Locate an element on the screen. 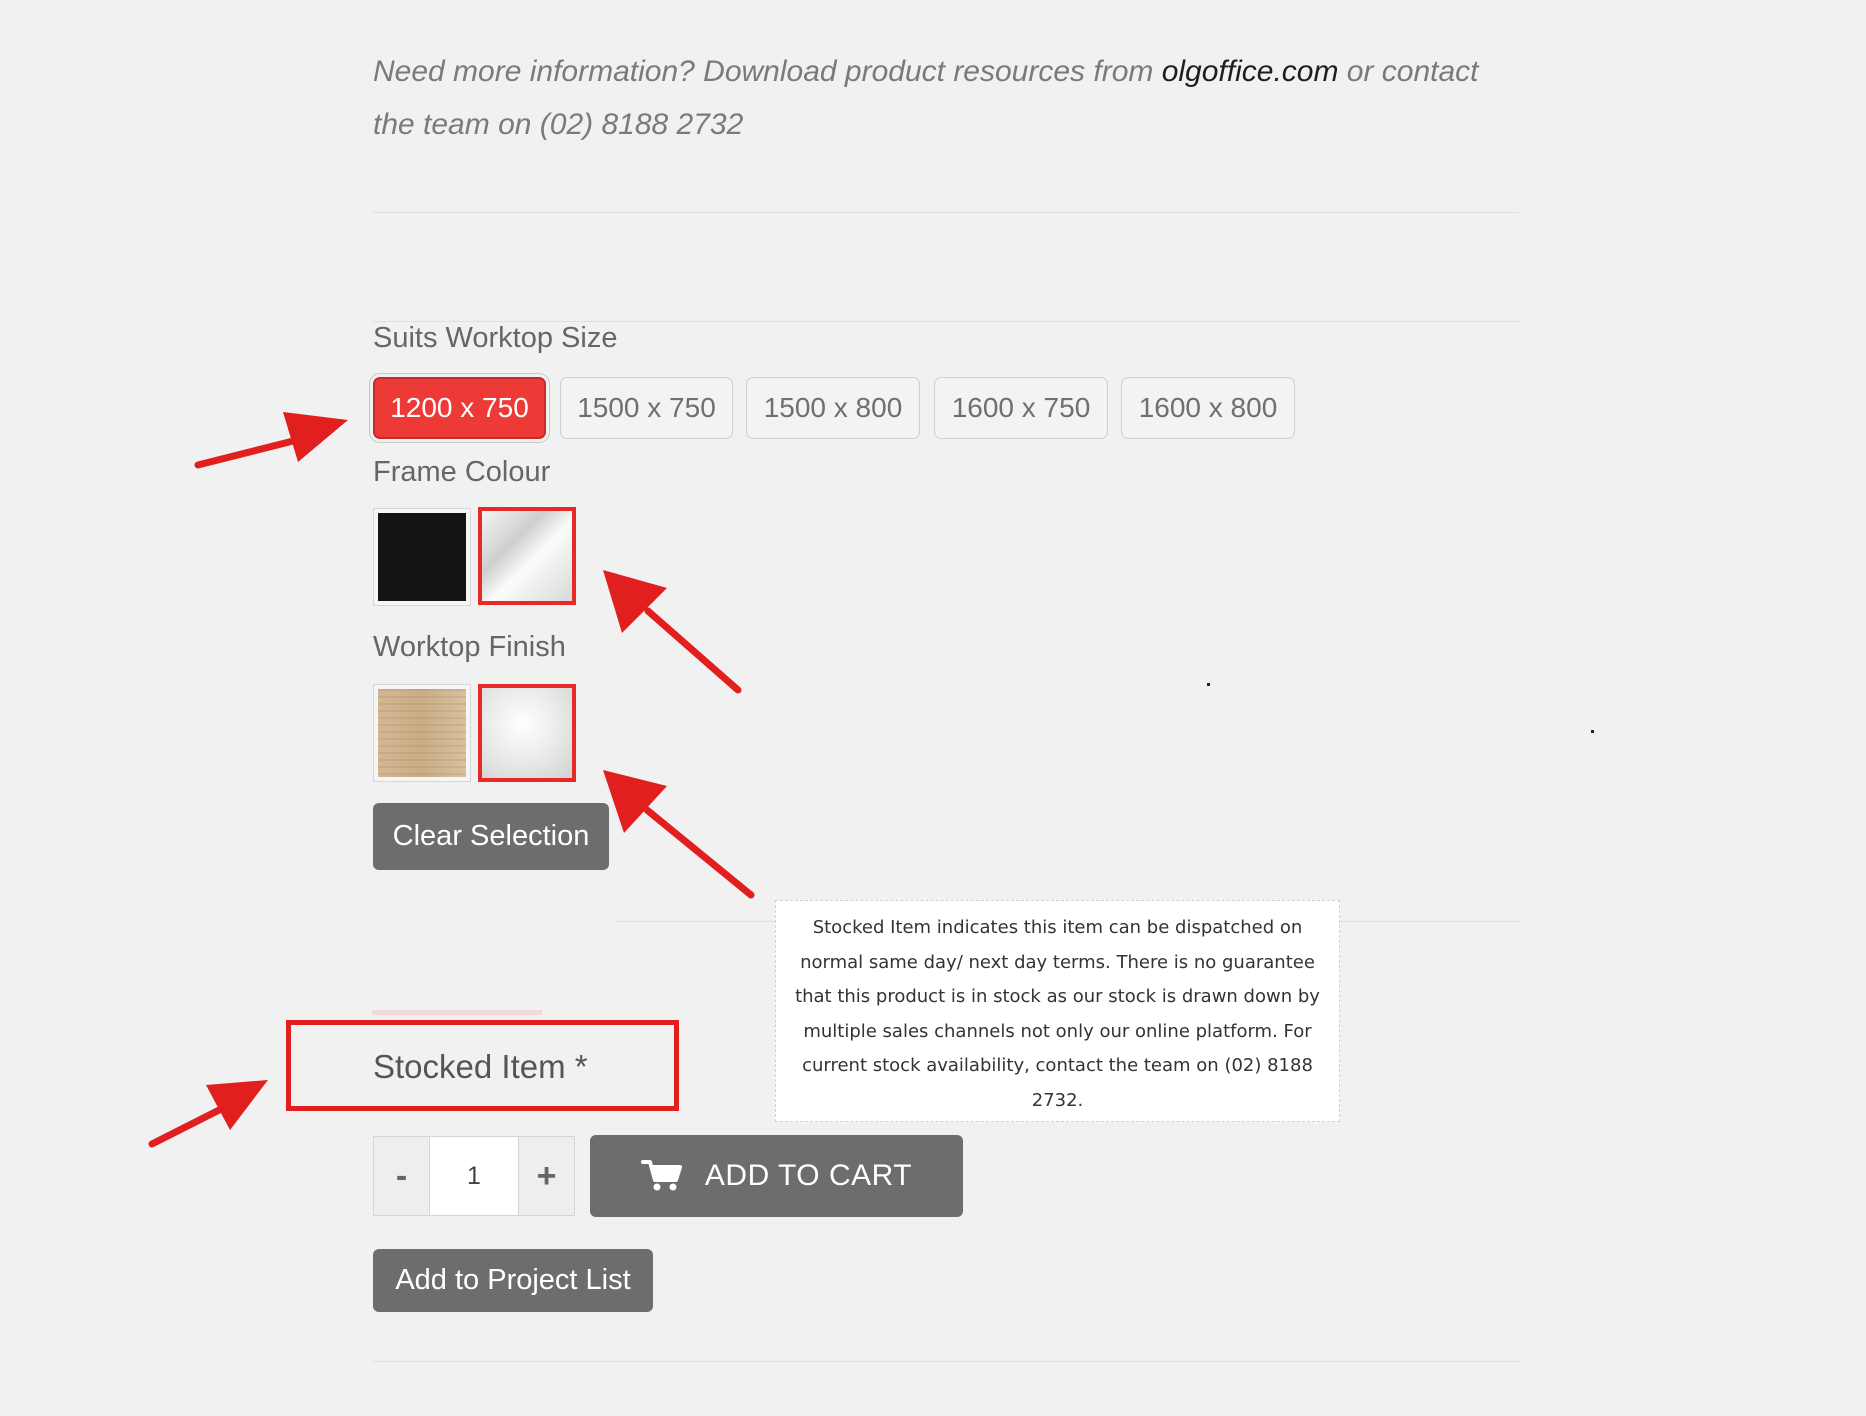  size-option-1600x750: 1600 x 750 is located at coordinates (1021, 408).